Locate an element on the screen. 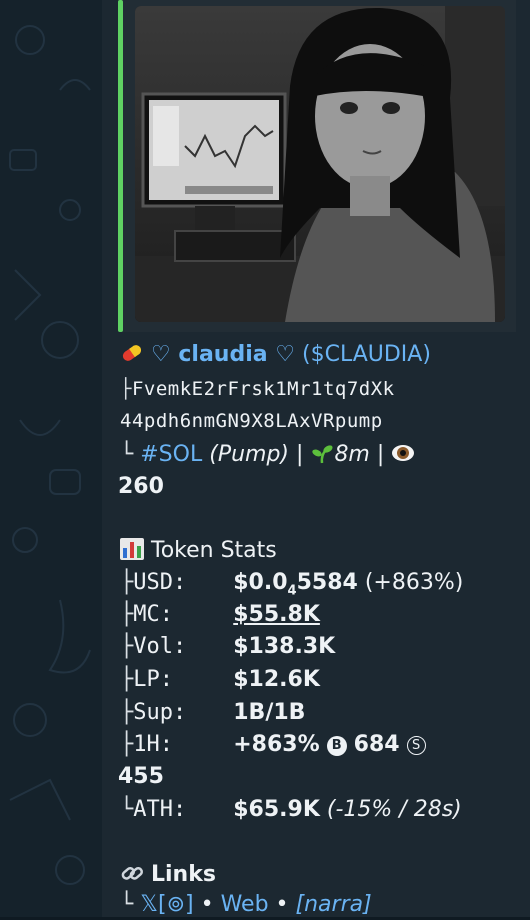 This screenshot has height=920, width=530. stat-lp-label: LP: is located at coordinates (153, 679).